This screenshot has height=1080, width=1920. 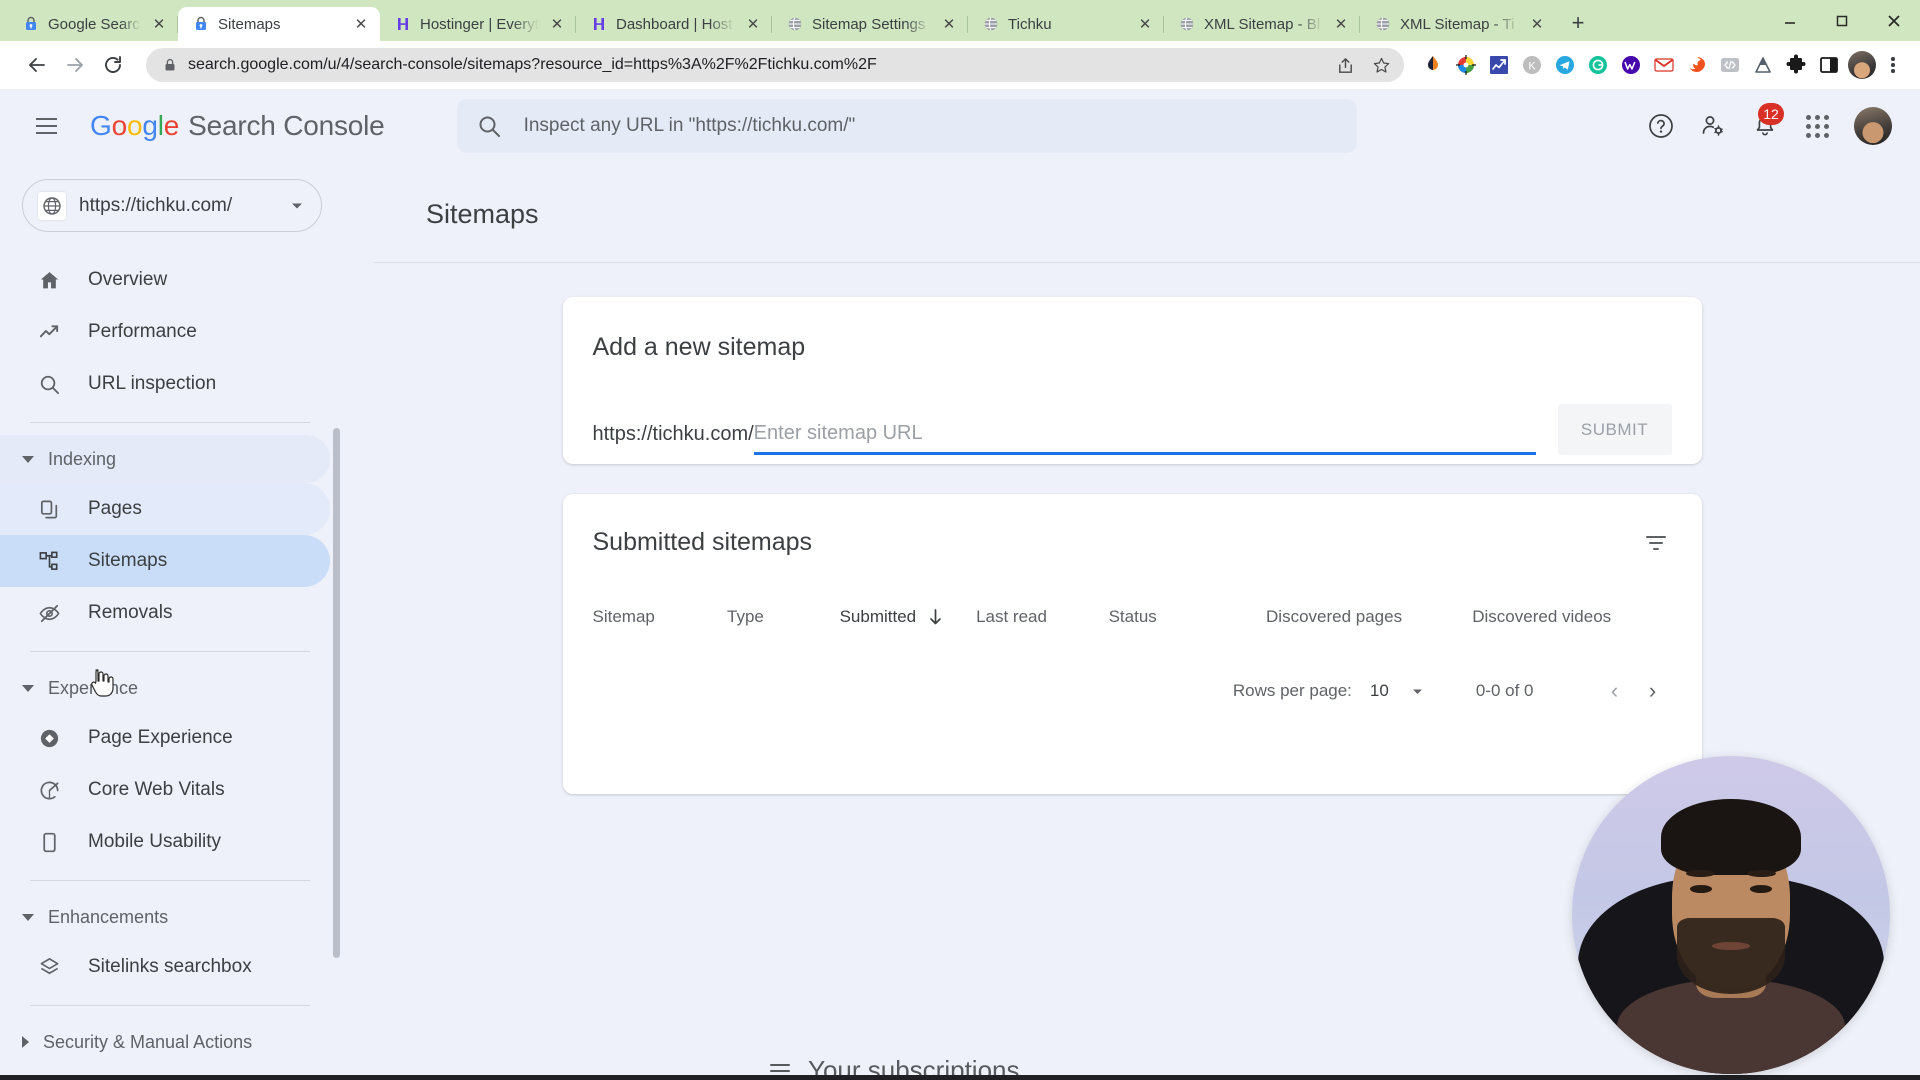 What do you see at coordinates (1697, 65) in the screenshot?
I see `firefox-relay-icon` at bounding box center [1697, 65].